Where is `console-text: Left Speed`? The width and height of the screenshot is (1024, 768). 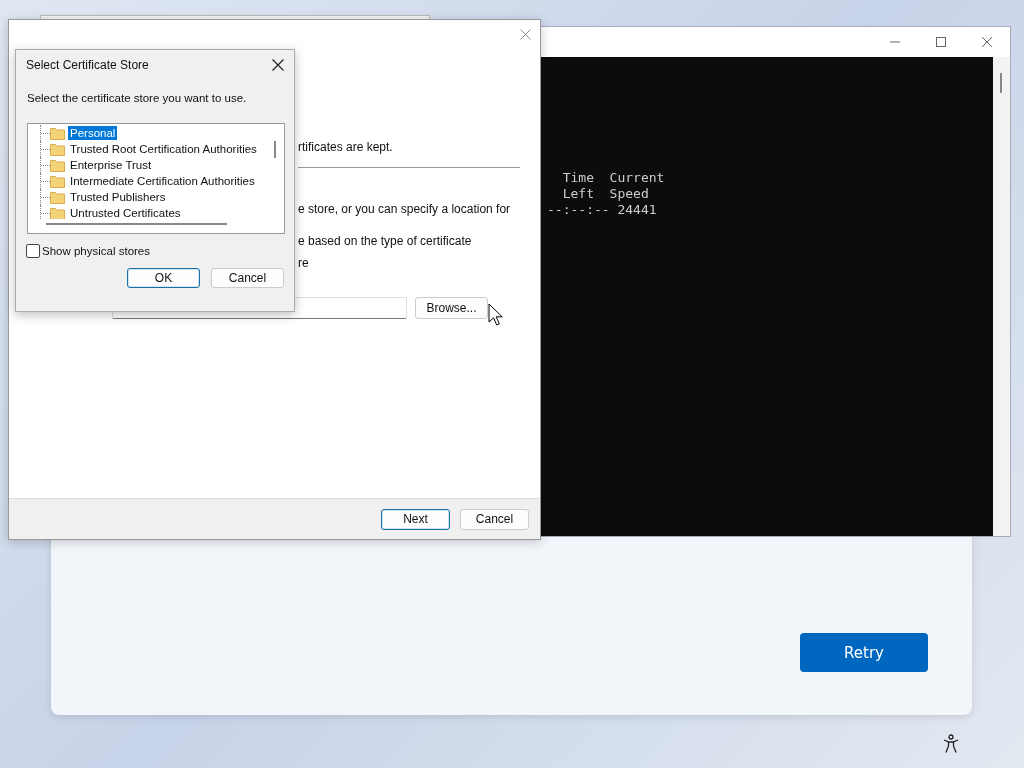
console-text: Left Speed is located at coordinates (605, 194).